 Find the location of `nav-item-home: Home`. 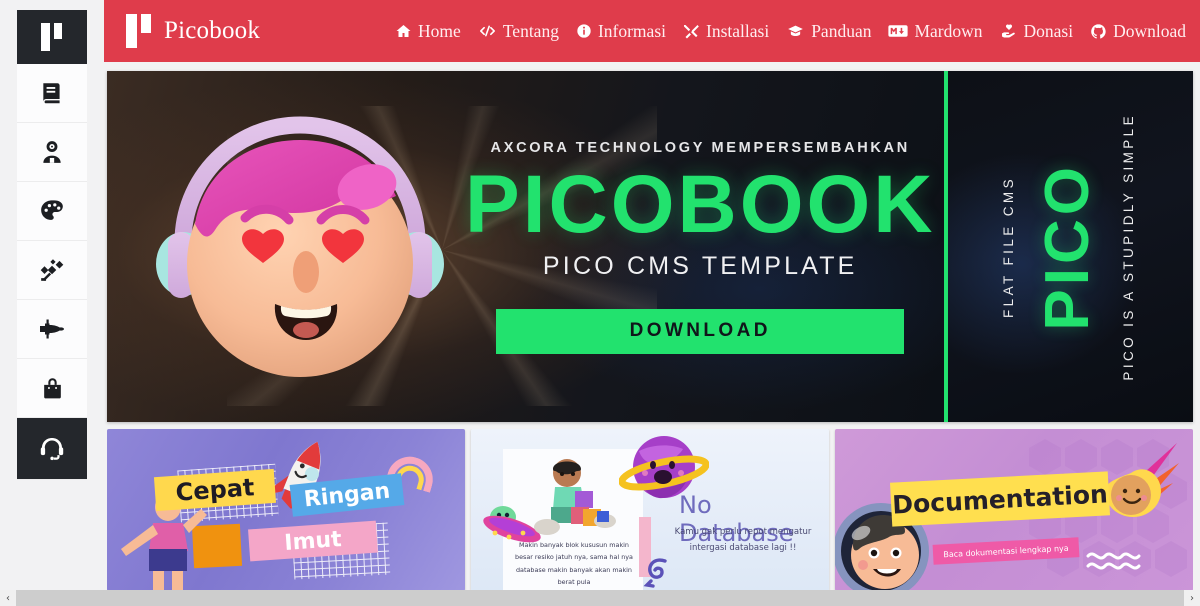

nav-item-home: Home is located at coordinates (428, 31).